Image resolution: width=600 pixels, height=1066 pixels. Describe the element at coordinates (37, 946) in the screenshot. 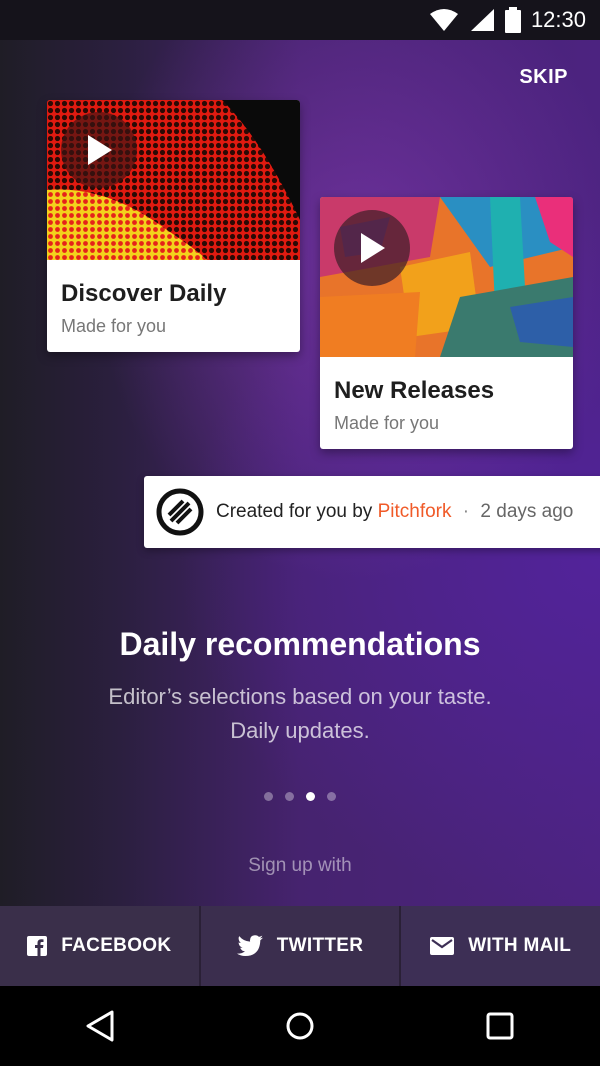

I see `facebook-icon` at that location.